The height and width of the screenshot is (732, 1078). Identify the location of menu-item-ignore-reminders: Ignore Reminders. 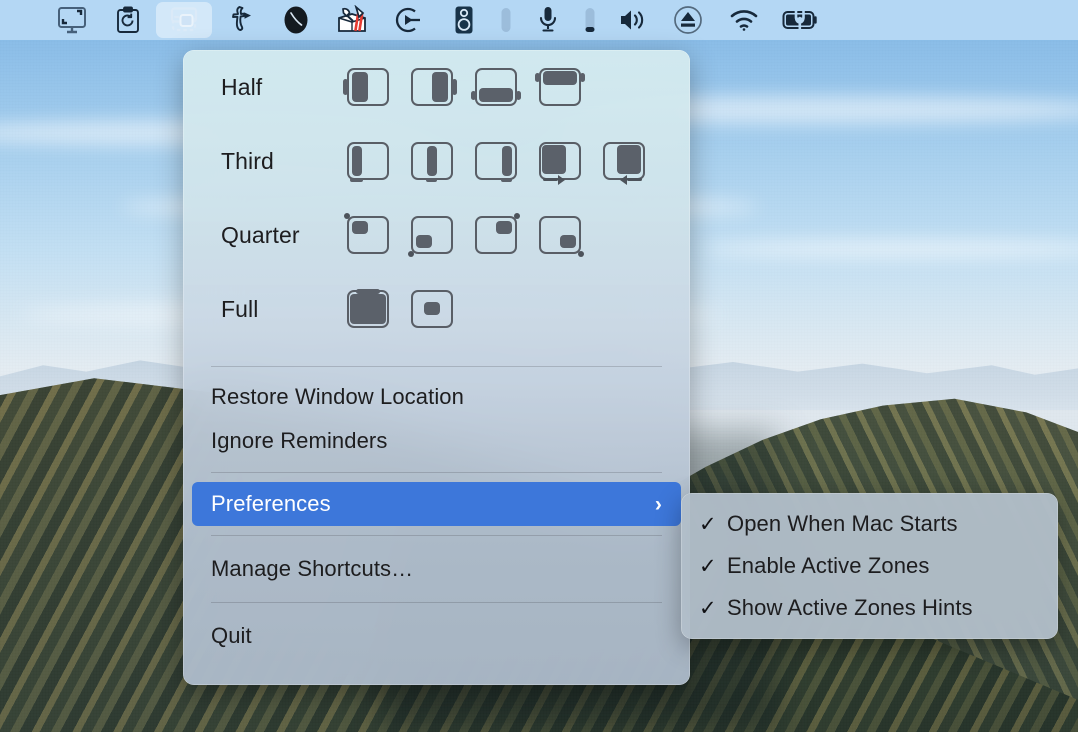
(436, 441).